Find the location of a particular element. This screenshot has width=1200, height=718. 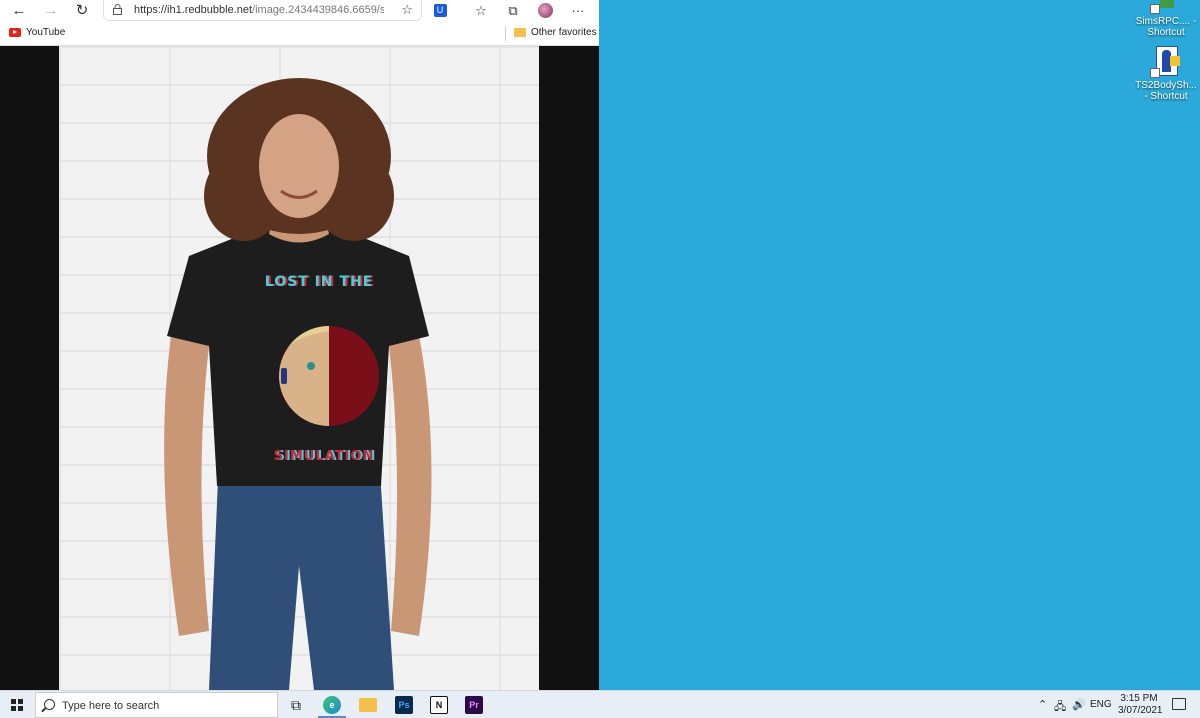

taskbar-app-edge: e is located at coordinates (332, 705).